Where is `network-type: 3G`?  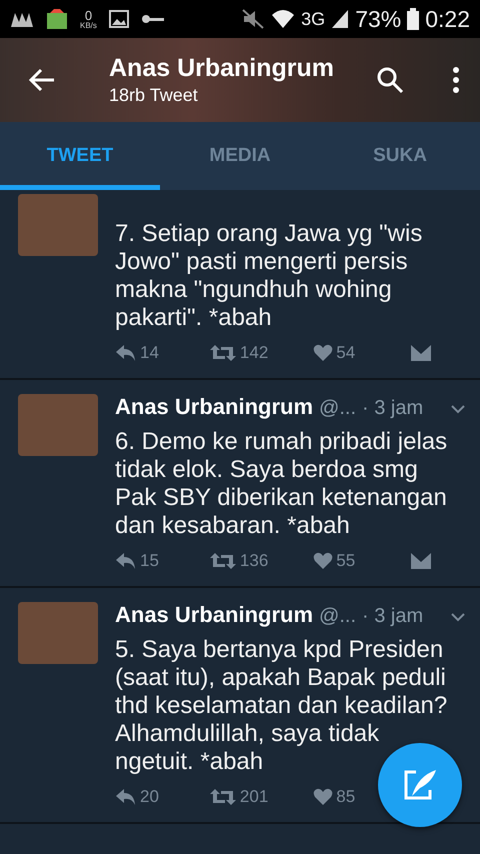
network-type: 3G is located at coordinates (313, 19).